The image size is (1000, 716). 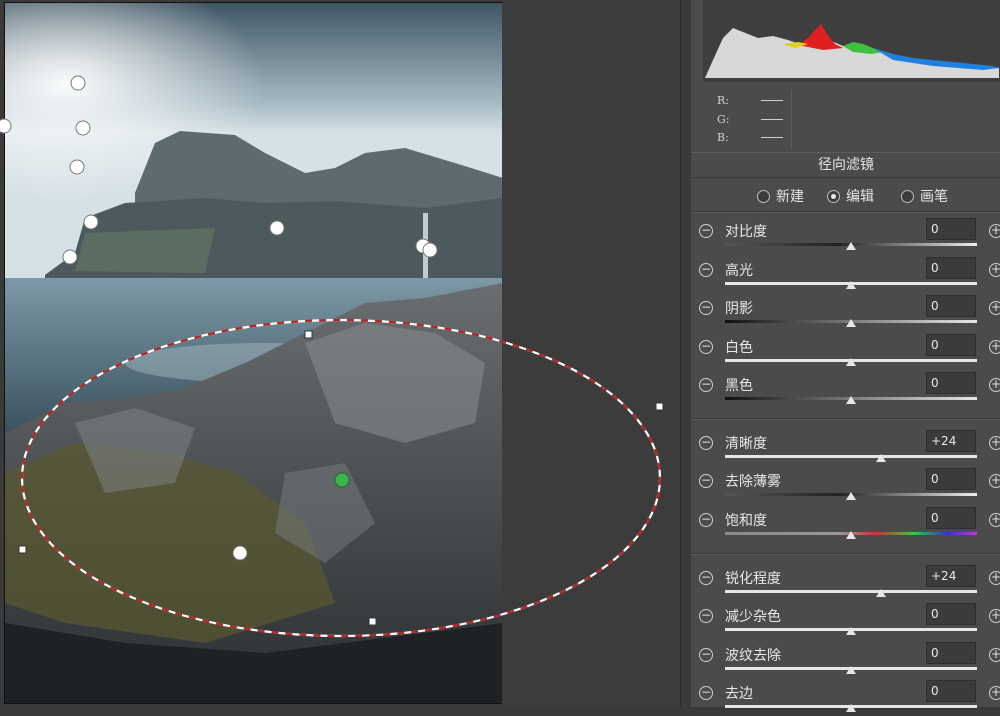 I want to click on slider-label: 锐化程度, so click(x=753, y=579).